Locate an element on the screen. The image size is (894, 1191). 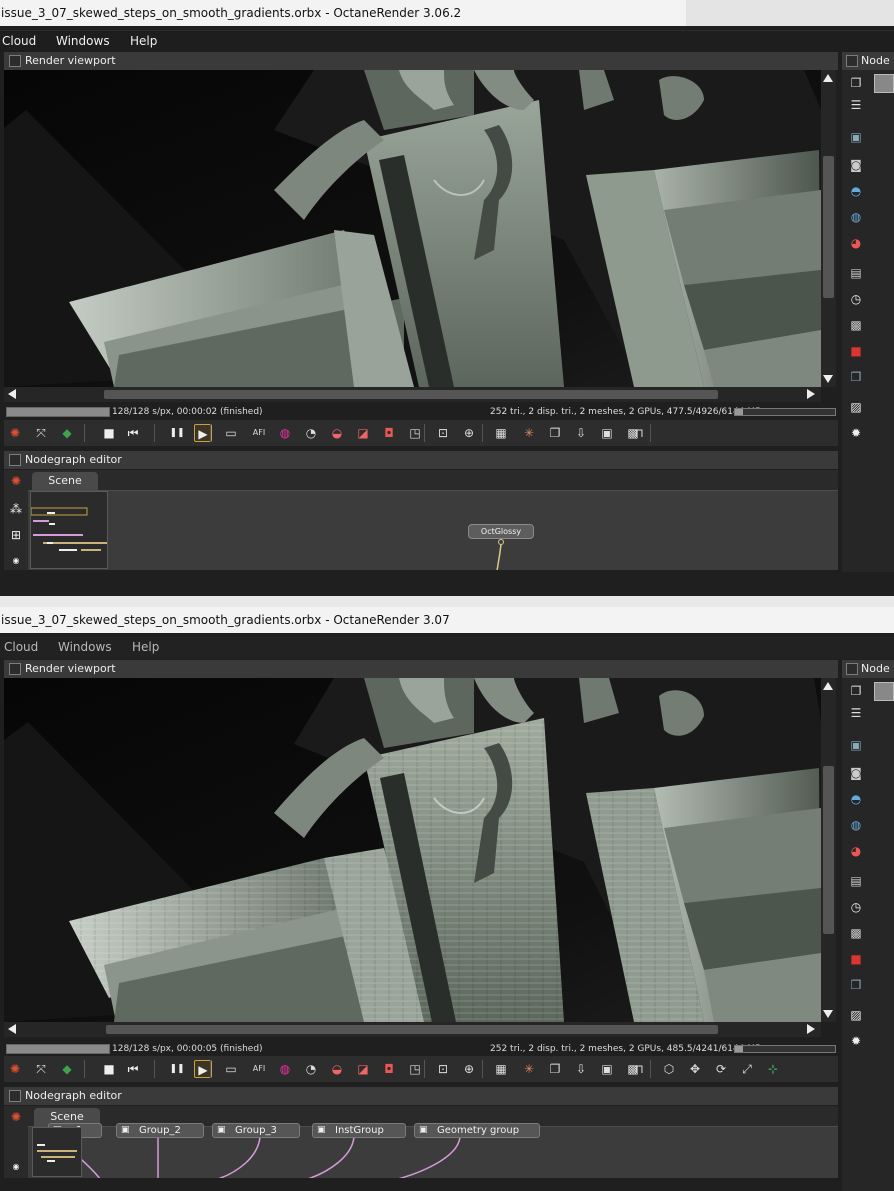
layers-icon: ❐ is located at coordinates (856, 691).